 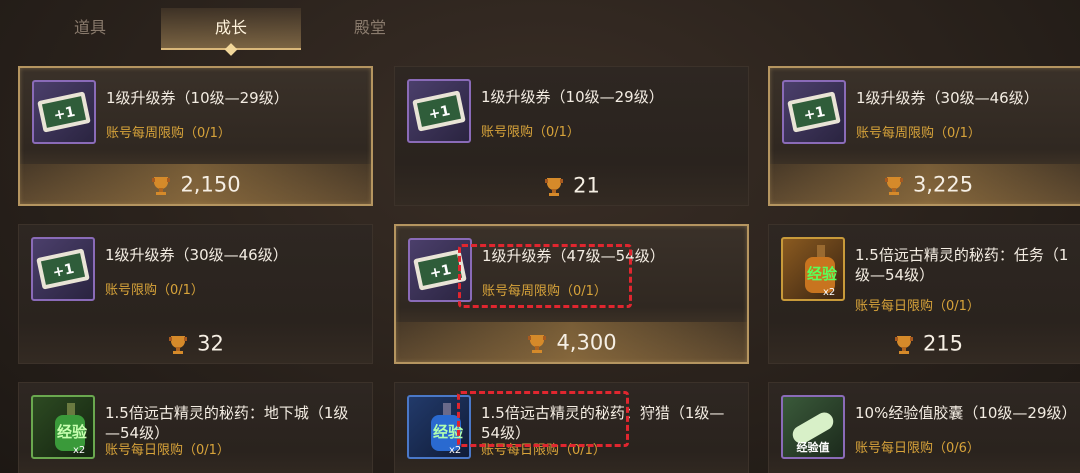 What do you see at coordinates (540, 28) in the screenshot?
I see `category-tabs: 道具 成长 殿堂` at bounding box center [540, 28].